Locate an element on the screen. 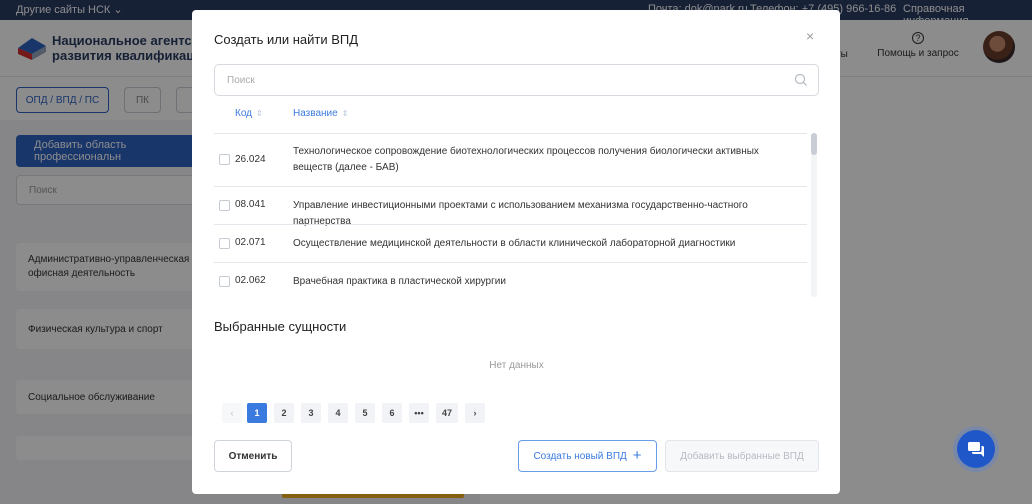 Image resolution: width=1032 pixels, height=504 pixels. create-new-vpd-button: Создать новый ВПД + is located at coordinates (587, 456).